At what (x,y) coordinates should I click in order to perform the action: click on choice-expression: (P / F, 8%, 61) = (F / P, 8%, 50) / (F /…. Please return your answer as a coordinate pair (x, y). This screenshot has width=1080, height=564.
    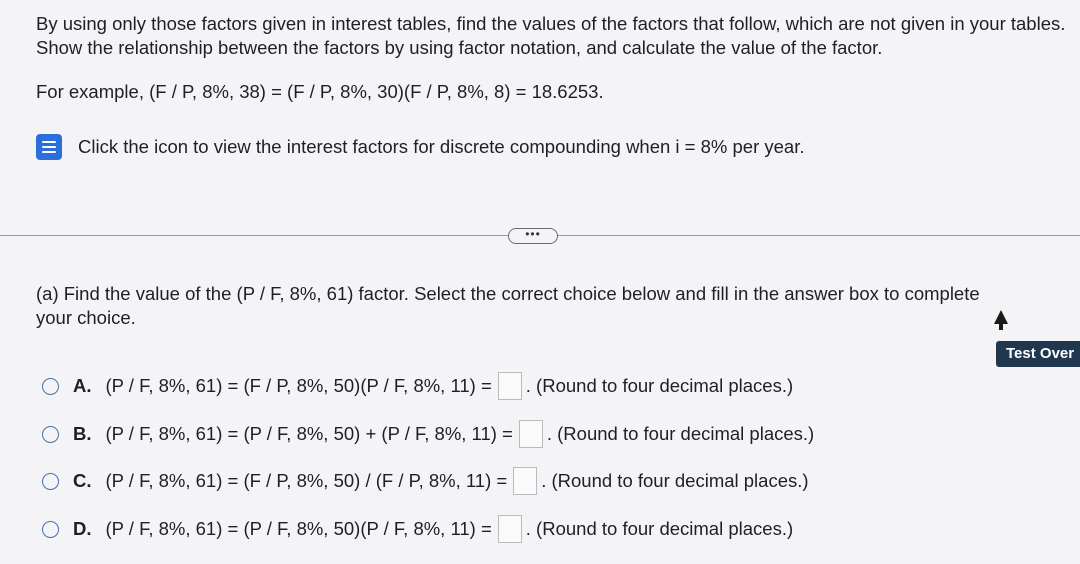
    Looking at the image, I should click on (306, 480).